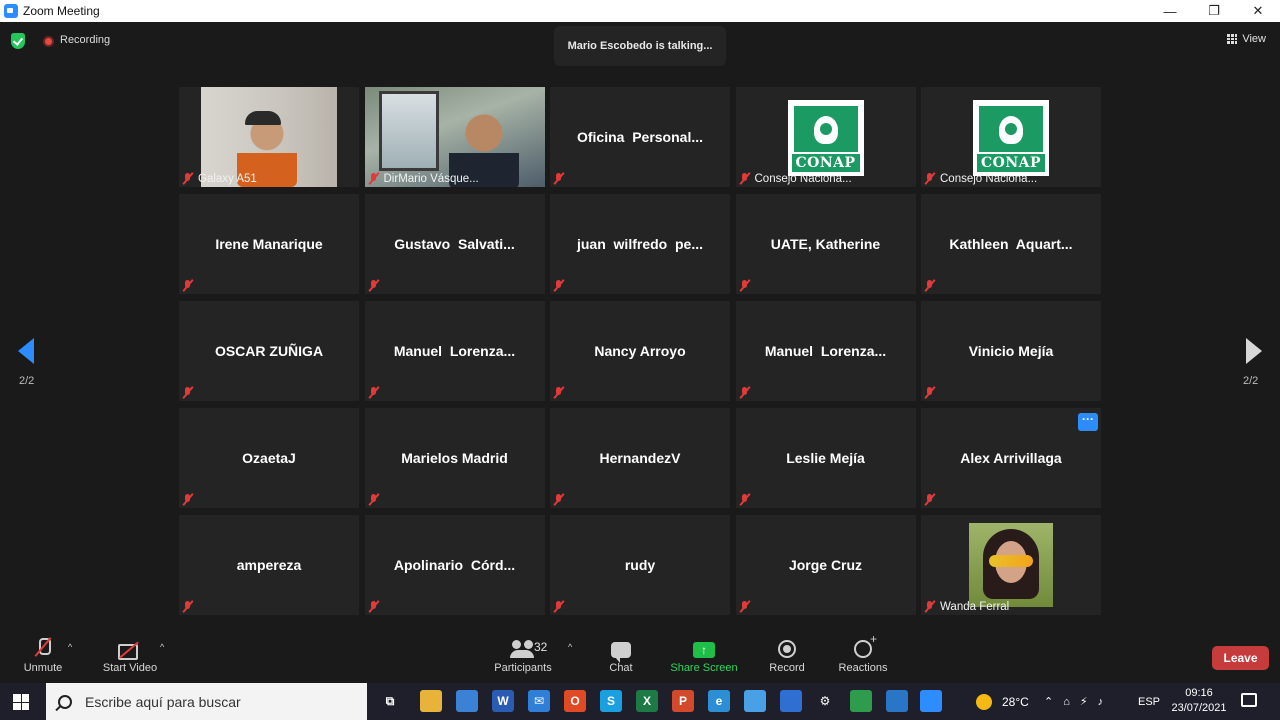 This screenshot has width=1280, height=720. I want to click on view-button: View, so click(1246, 39).